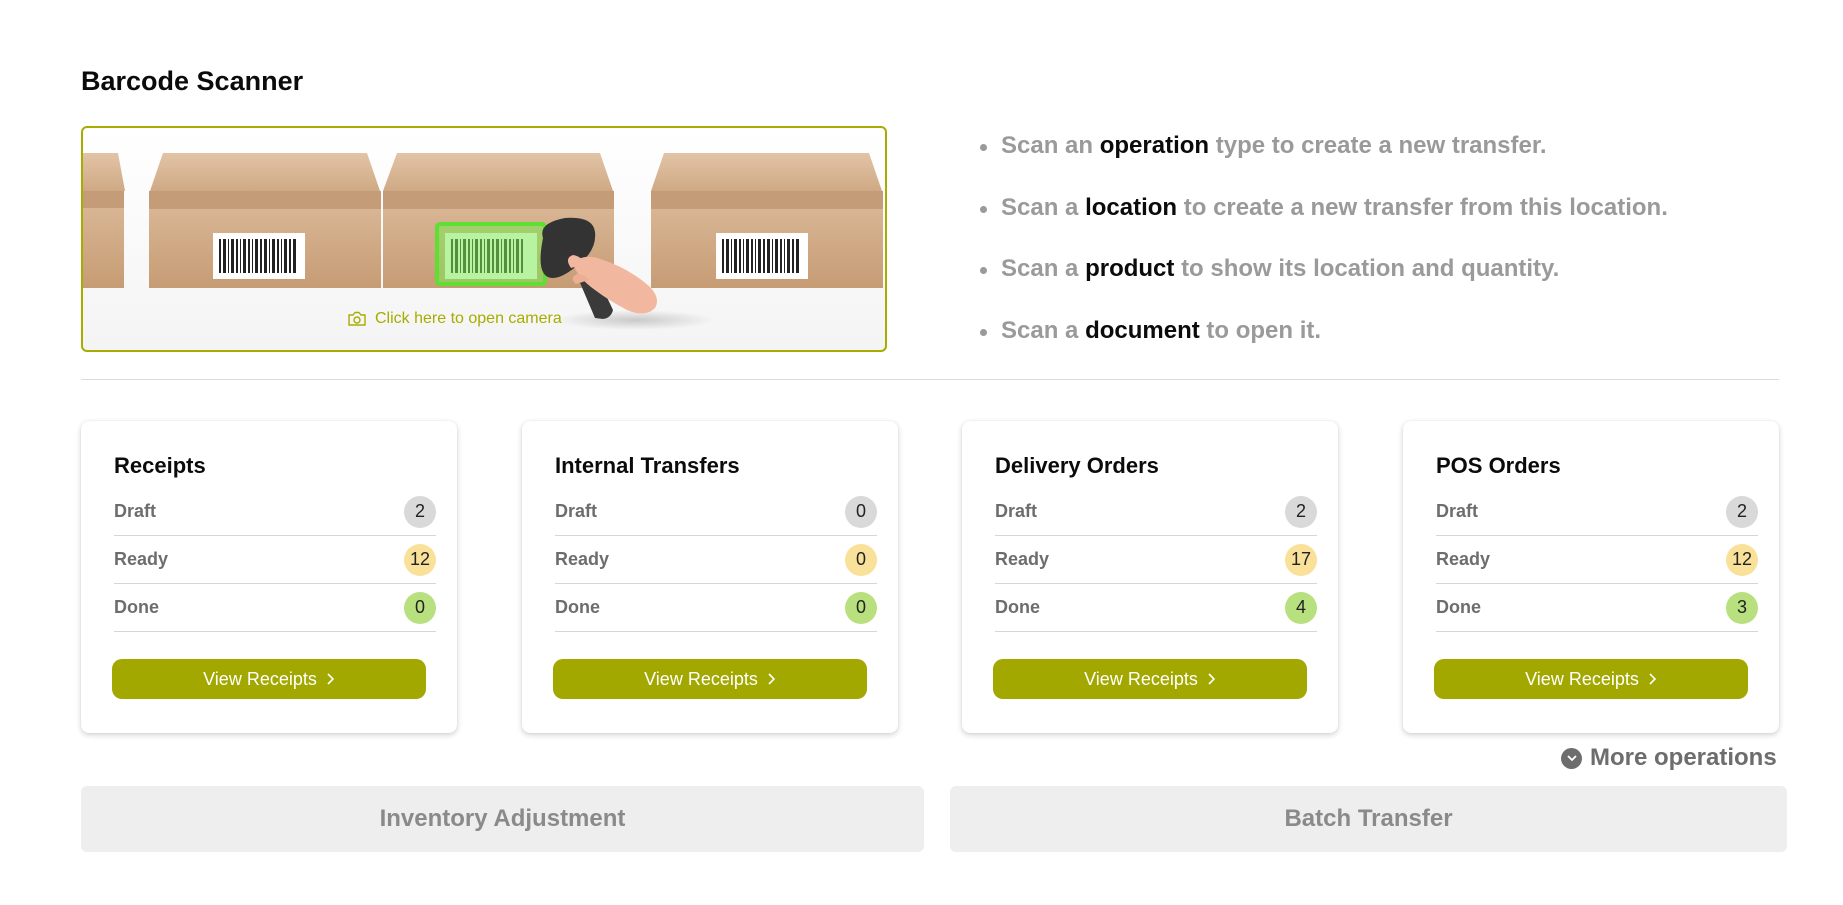 The width and height of the screenshot is (1843, 905). I want to click on instruction-text: Scan an, so click(1047, 145).